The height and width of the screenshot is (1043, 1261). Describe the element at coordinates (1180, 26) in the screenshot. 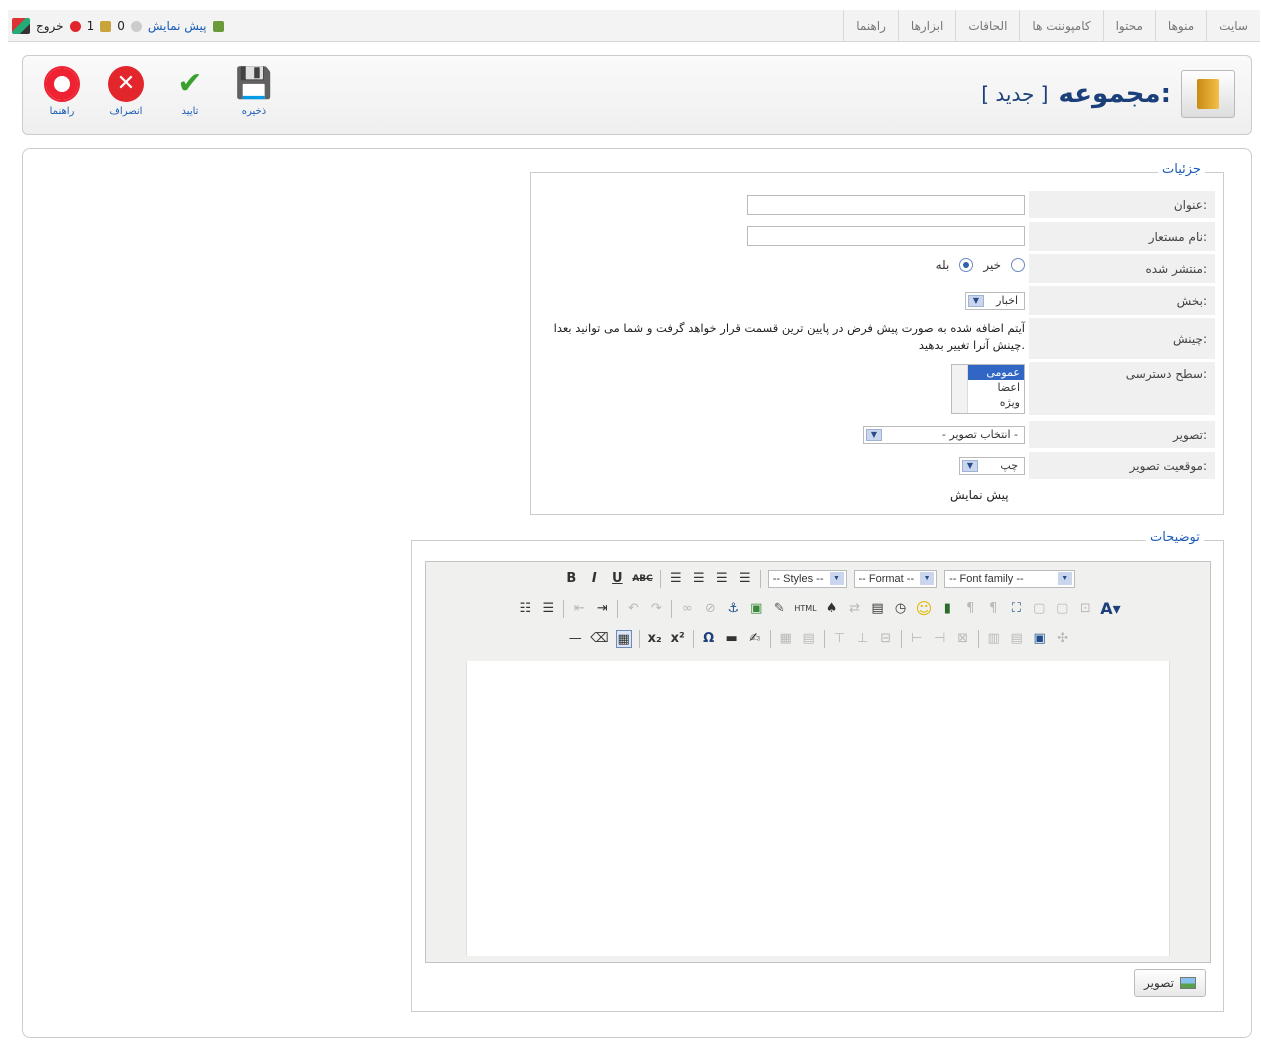

I see `menu-menus: منوها` at that location.